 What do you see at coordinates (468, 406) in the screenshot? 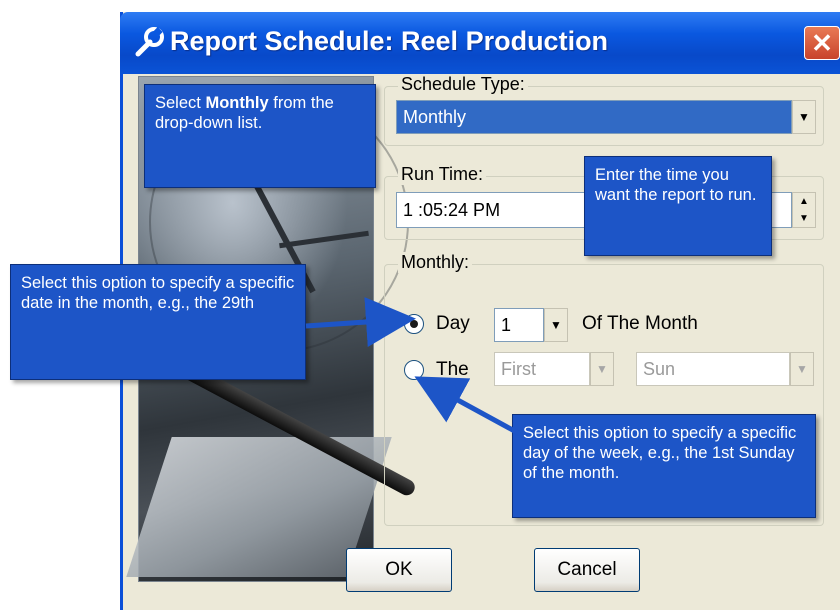
I see `arrow-to-the-radio` at bounding box center [468, 406].